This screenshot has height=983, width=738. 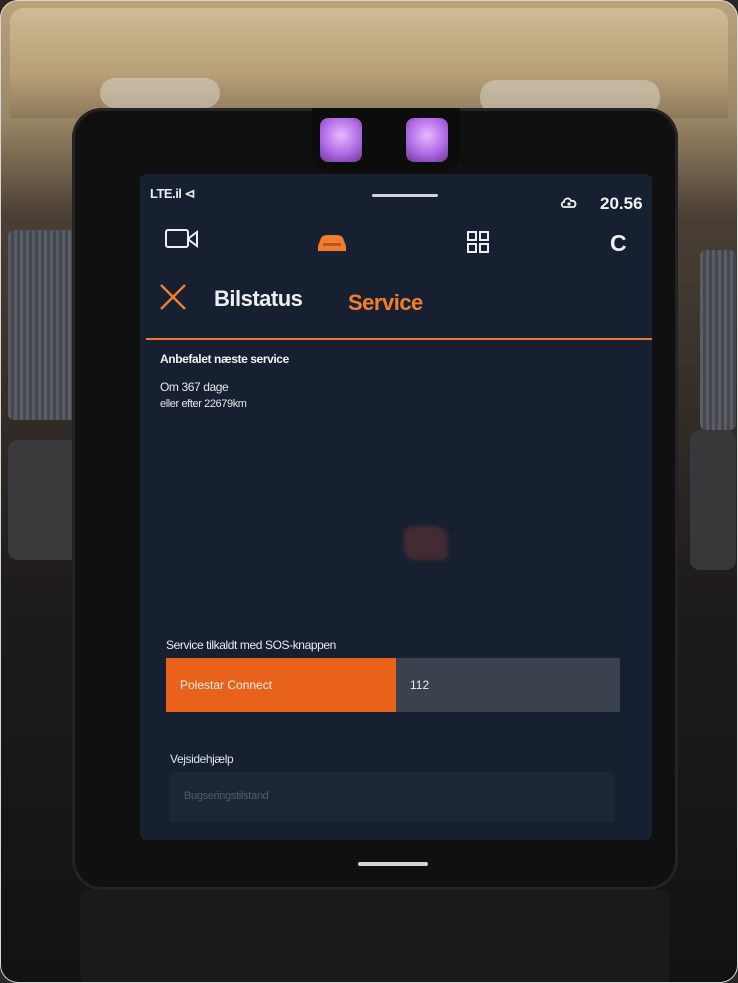 I want to click on climate-button: C, so click(x=618, y=243).